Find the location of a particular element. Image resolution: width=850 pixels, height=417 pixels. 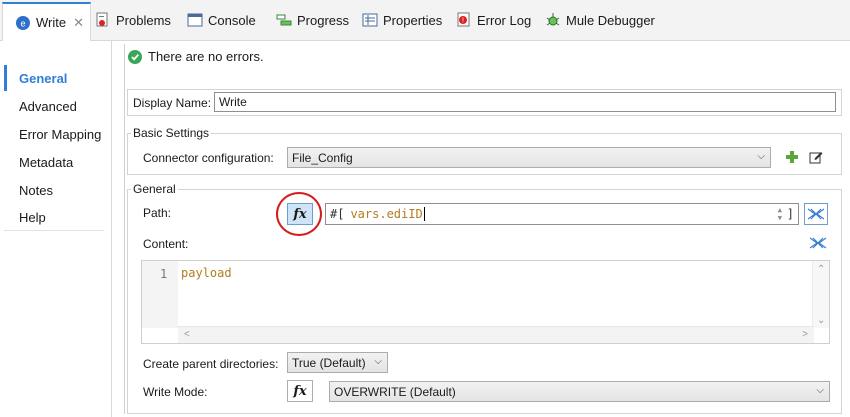

expression-text: vars.ediID is located at coordinates (386, 214).